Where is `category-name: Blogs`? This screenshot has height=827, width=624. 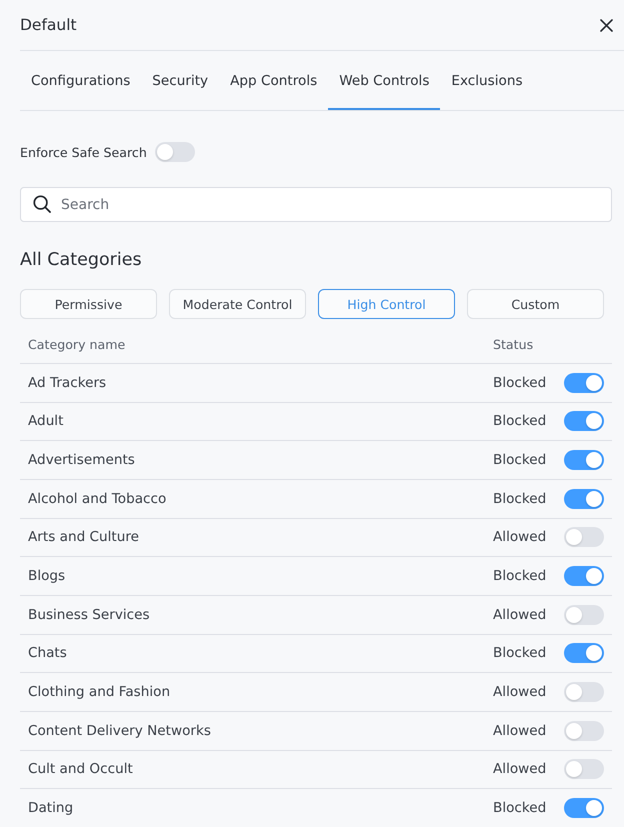
category-name: Blogs is located at coordinates (47, 576).